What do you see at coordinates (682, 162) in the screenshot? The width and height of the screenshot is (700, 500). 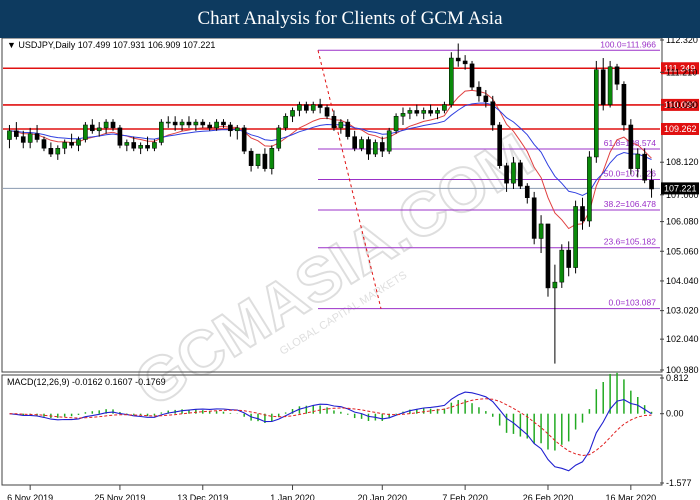 I see `y-tick-label: 108.120` at bounding box center [682, 162].